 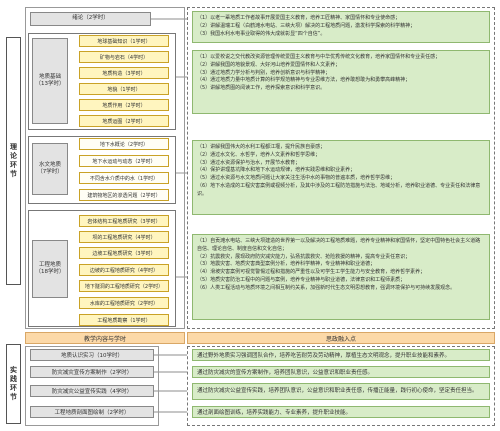 I want to click on intro-label: 绪论（2学时）, so click(x=90, y=18).